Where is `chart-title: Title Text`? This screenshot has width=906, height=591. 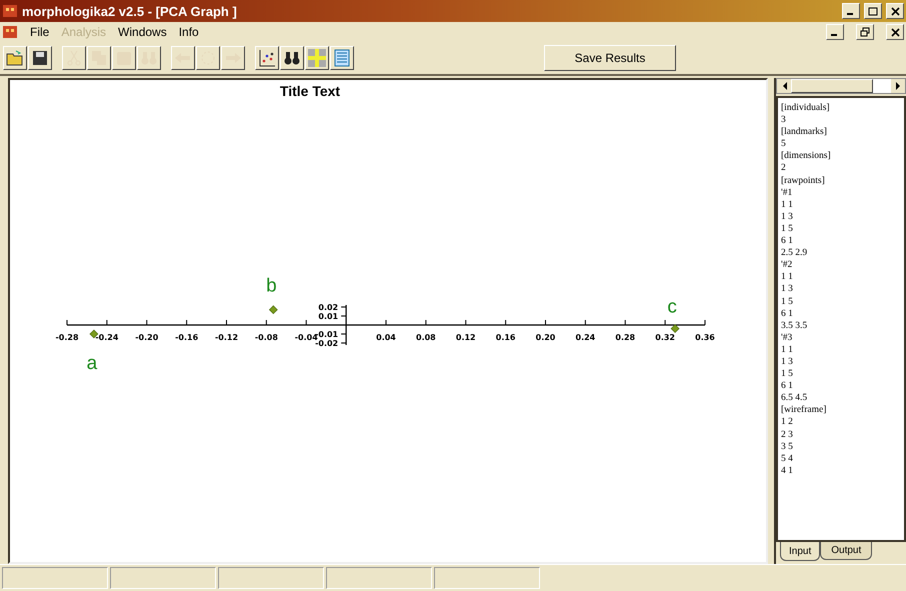
chart-title: Title Text is located at coordinates (310, 91).